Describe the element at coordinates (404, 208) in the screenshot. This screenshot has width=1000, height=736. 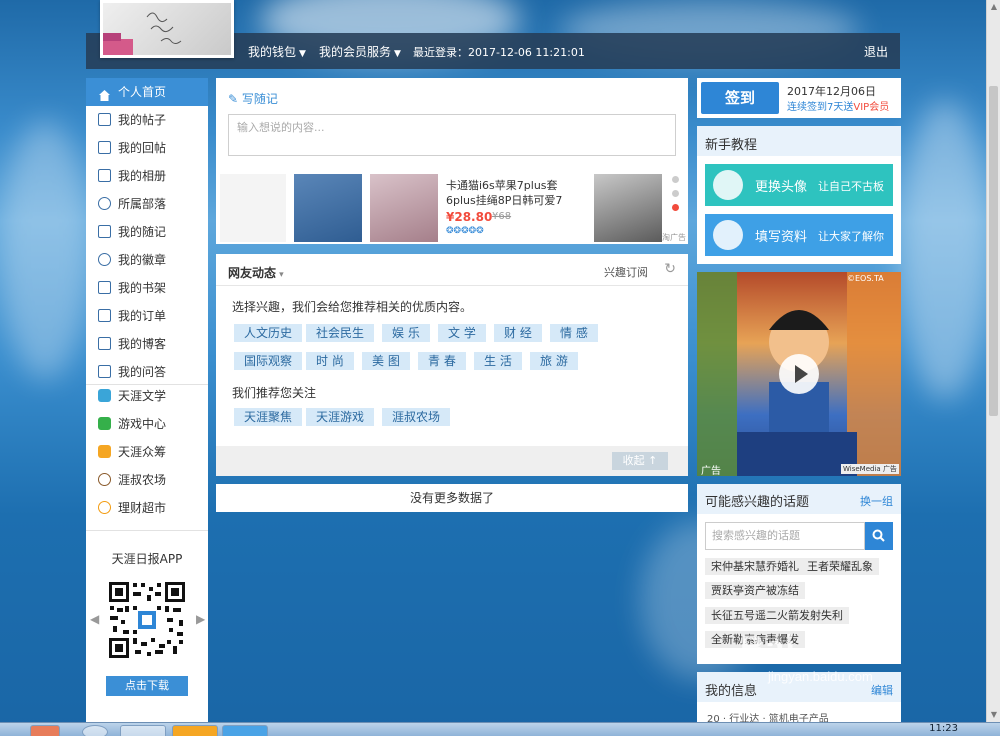
I see `ad-image-phonecase` at that location.